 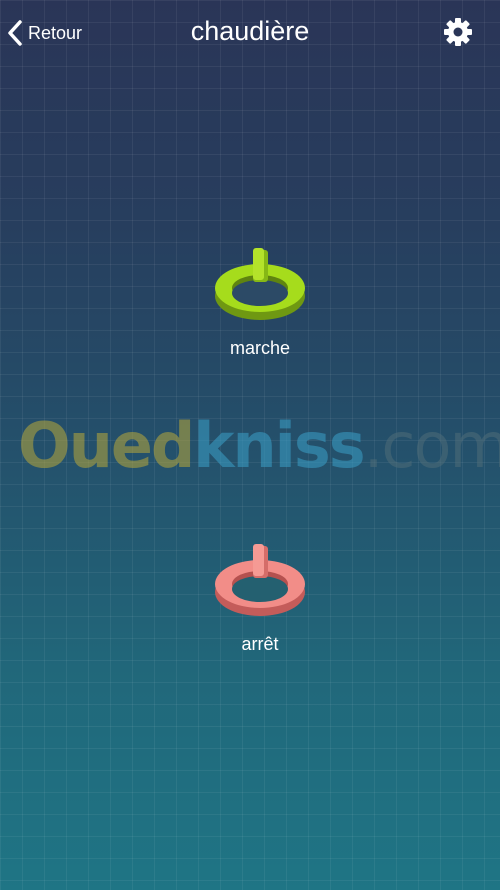 I want to click on page-title: chaudière, so click(x=250, y=31).